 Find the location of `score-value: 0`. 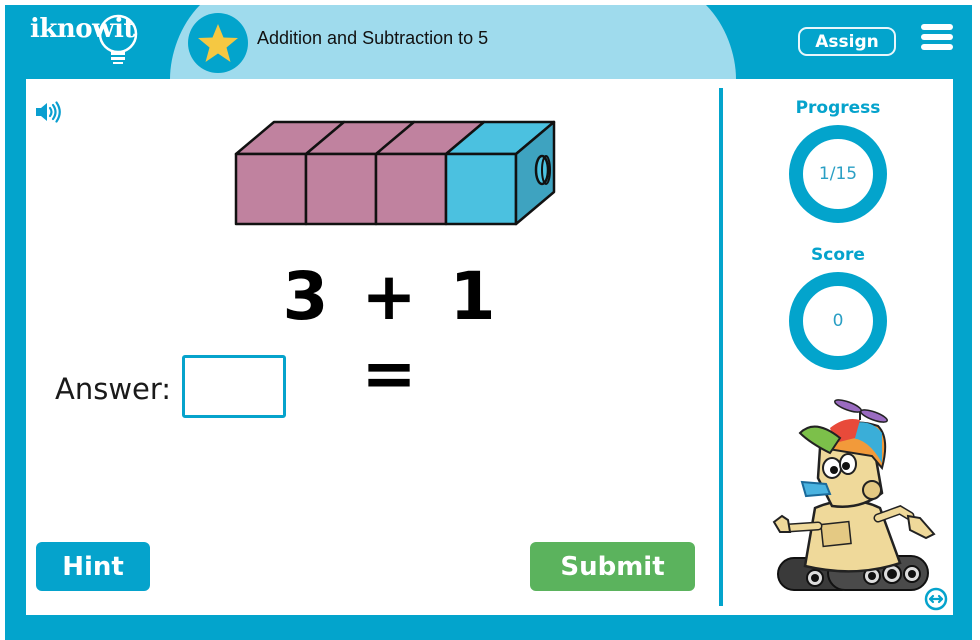

score-value: 0 is located at coordinates (838, 321).